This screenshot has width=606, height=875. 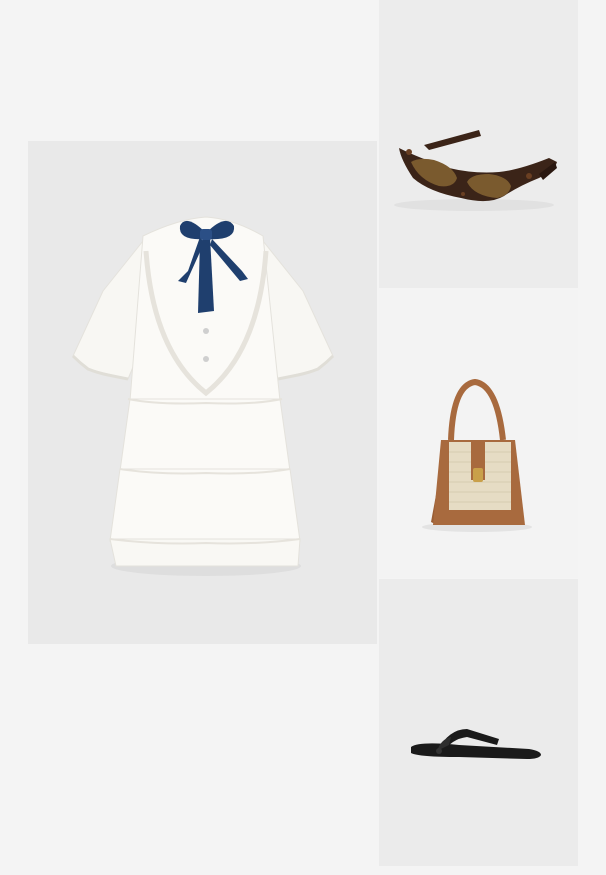 I want to click on tote-bag-image, so click(x=477, y=455).